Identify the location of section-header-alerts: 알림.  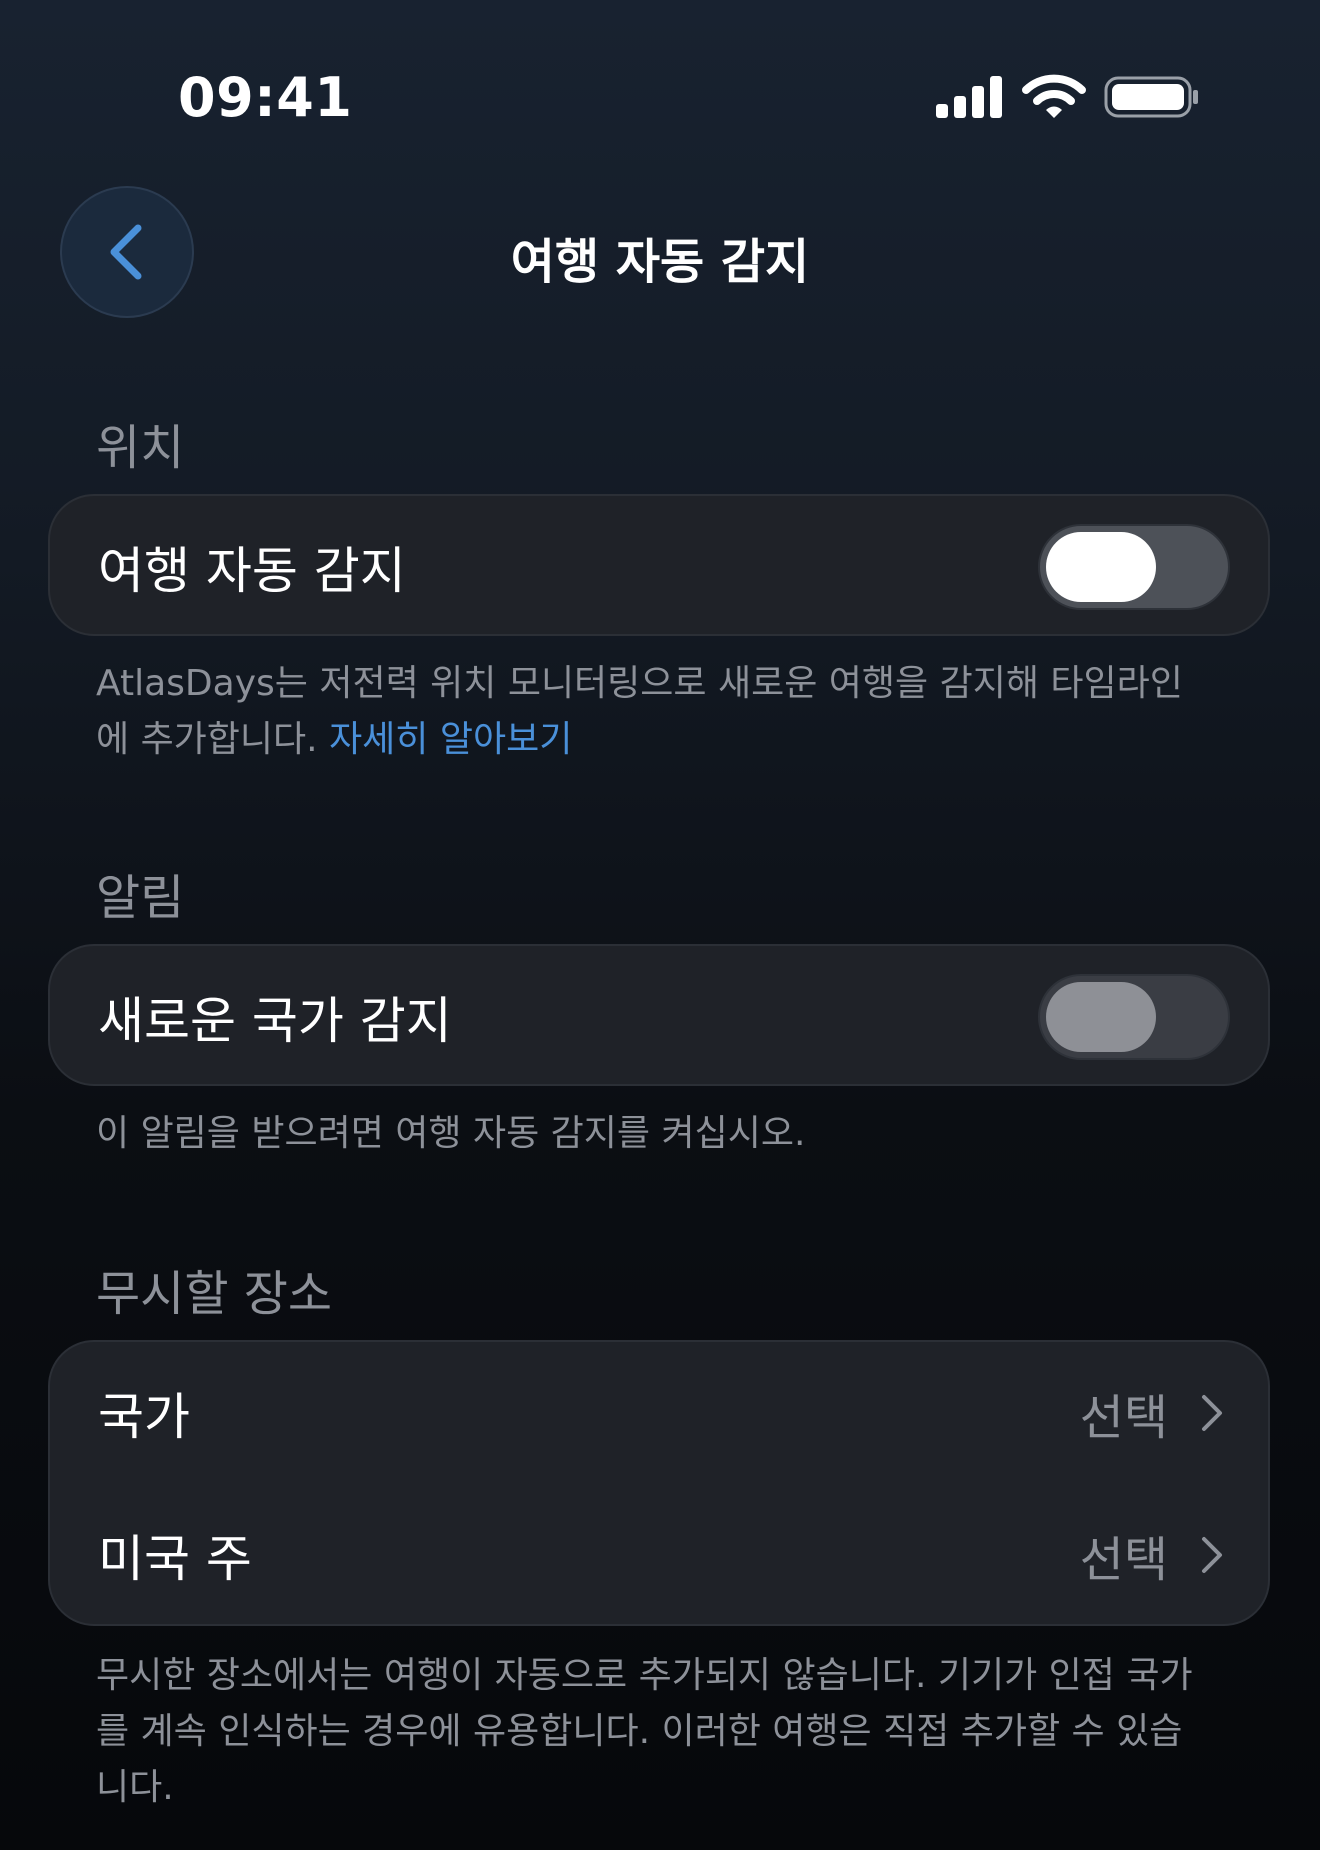
(140, 898).